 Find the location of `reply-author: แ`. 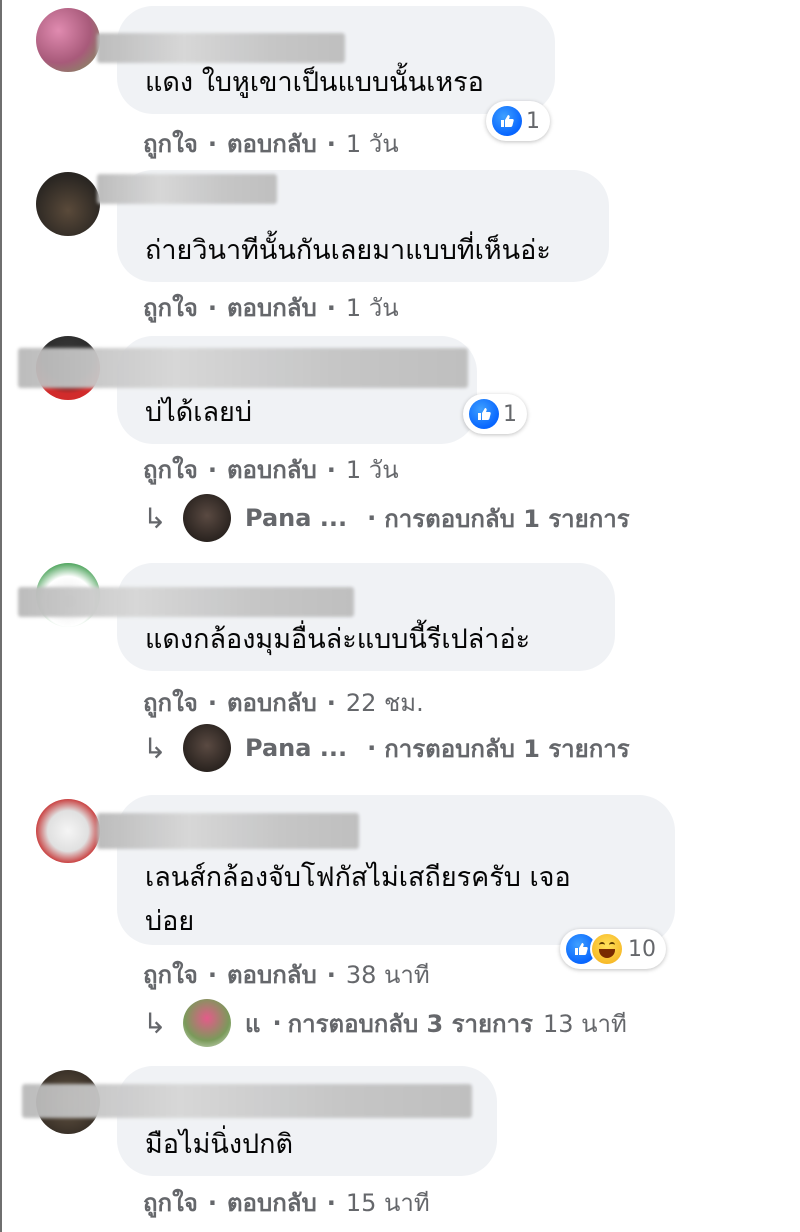

reply-author: แ is located at coordinates (253, 1023).